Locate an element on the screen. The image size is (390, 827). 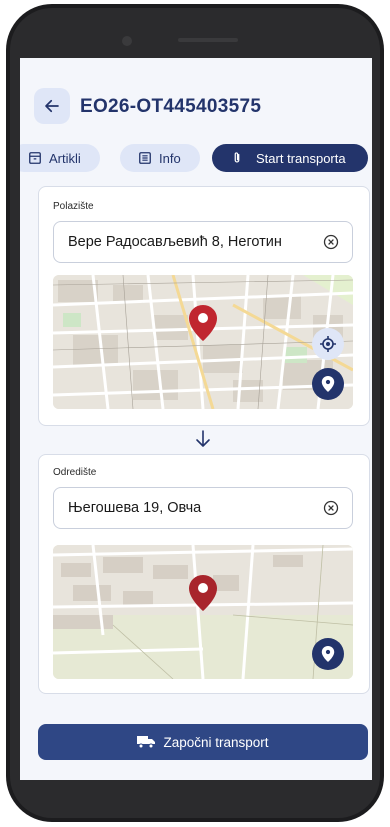
origin-label: Polazište is located at coordinates (73, 206).